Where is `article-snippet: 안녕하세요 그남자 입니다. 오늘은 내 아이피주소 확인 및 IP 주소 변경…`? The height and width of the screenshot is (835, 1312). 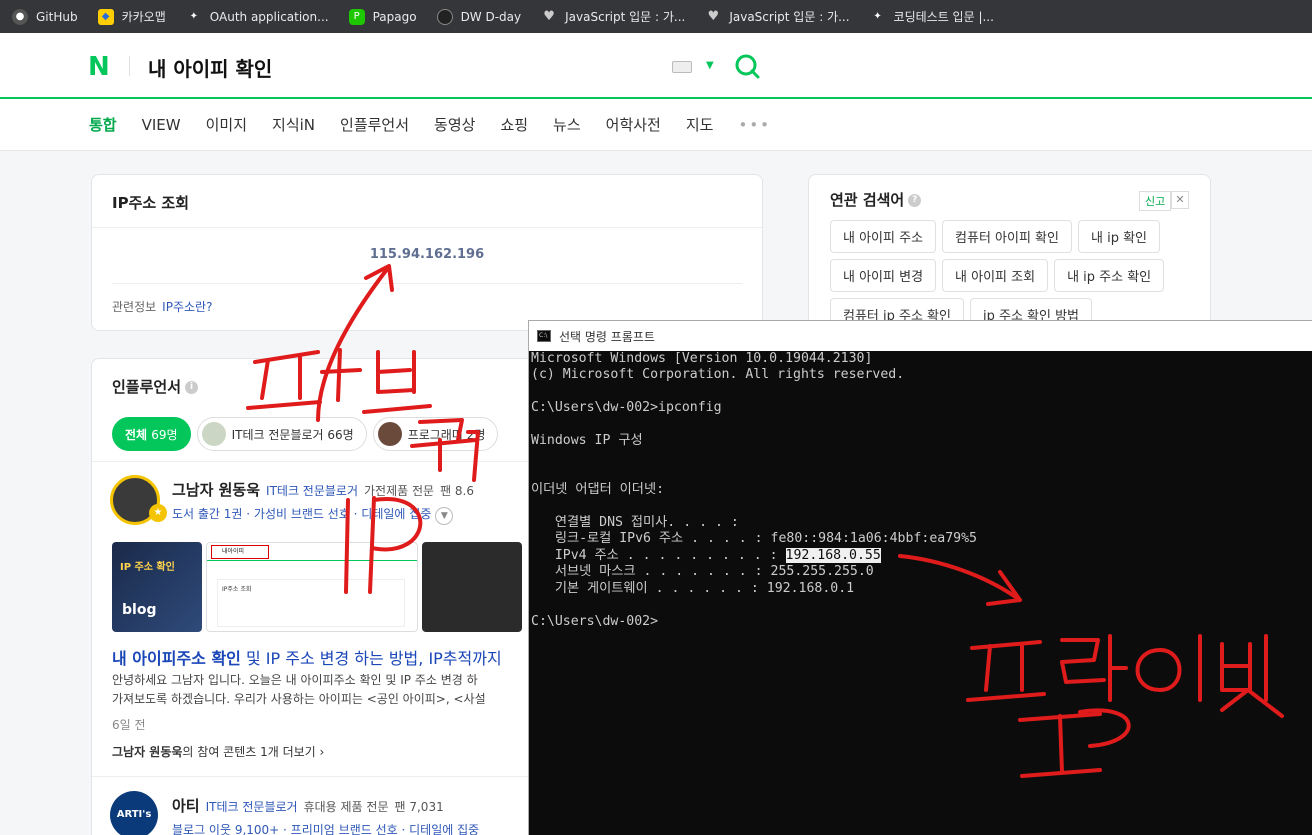
article-snippet: 안녕하세요 그남자 입니다. 오늘은 내 아이피주소 확인 및 IP 주소 변경… is located at coordinates (299, 689).